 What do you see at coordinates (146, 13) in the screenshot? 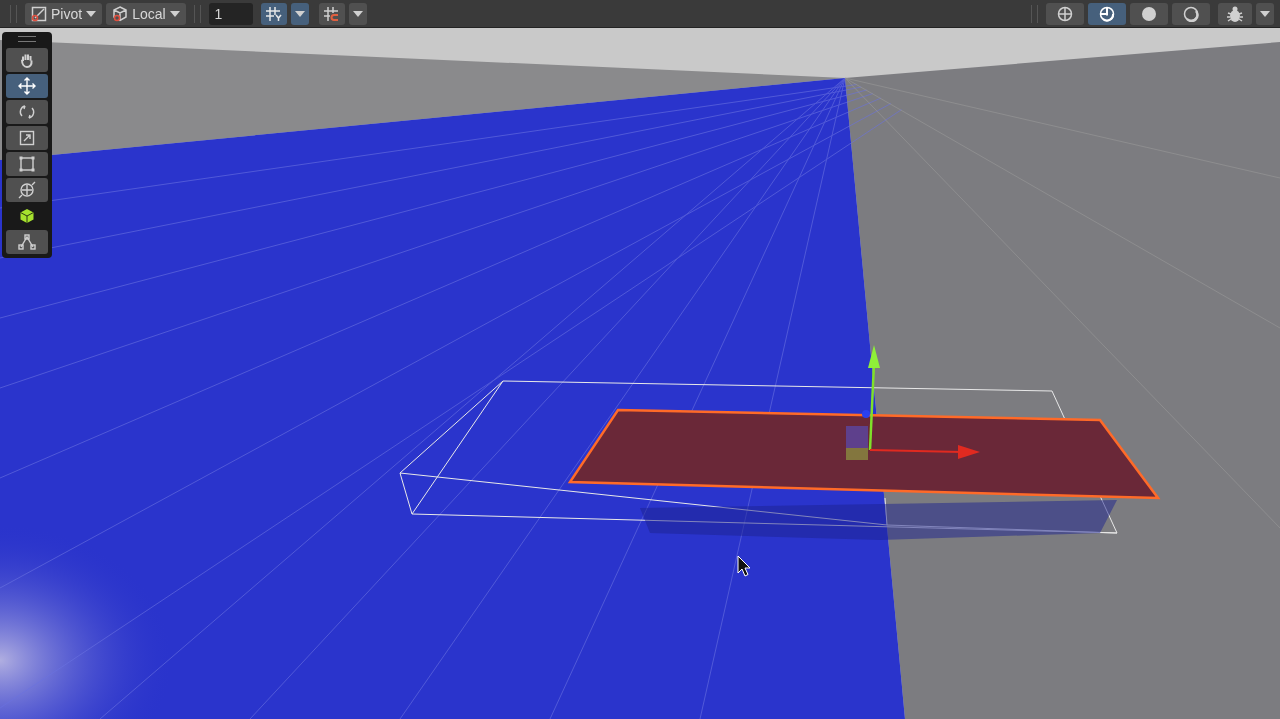
I see `space-dropdown: Local` at bounding box center [146, 13].